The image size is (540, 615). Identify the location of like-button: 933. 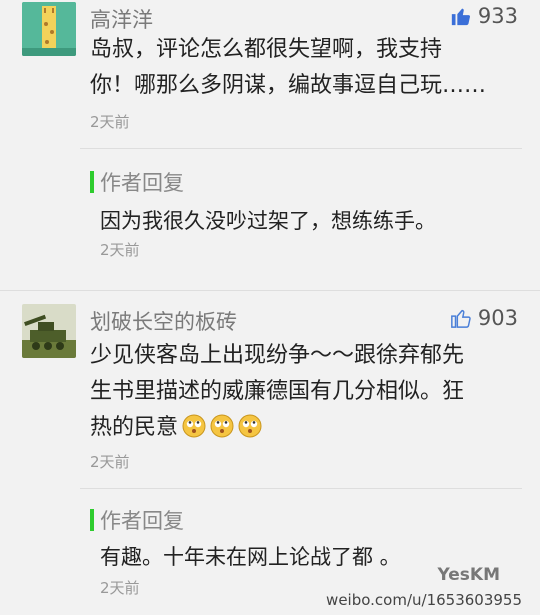
(484, 16).